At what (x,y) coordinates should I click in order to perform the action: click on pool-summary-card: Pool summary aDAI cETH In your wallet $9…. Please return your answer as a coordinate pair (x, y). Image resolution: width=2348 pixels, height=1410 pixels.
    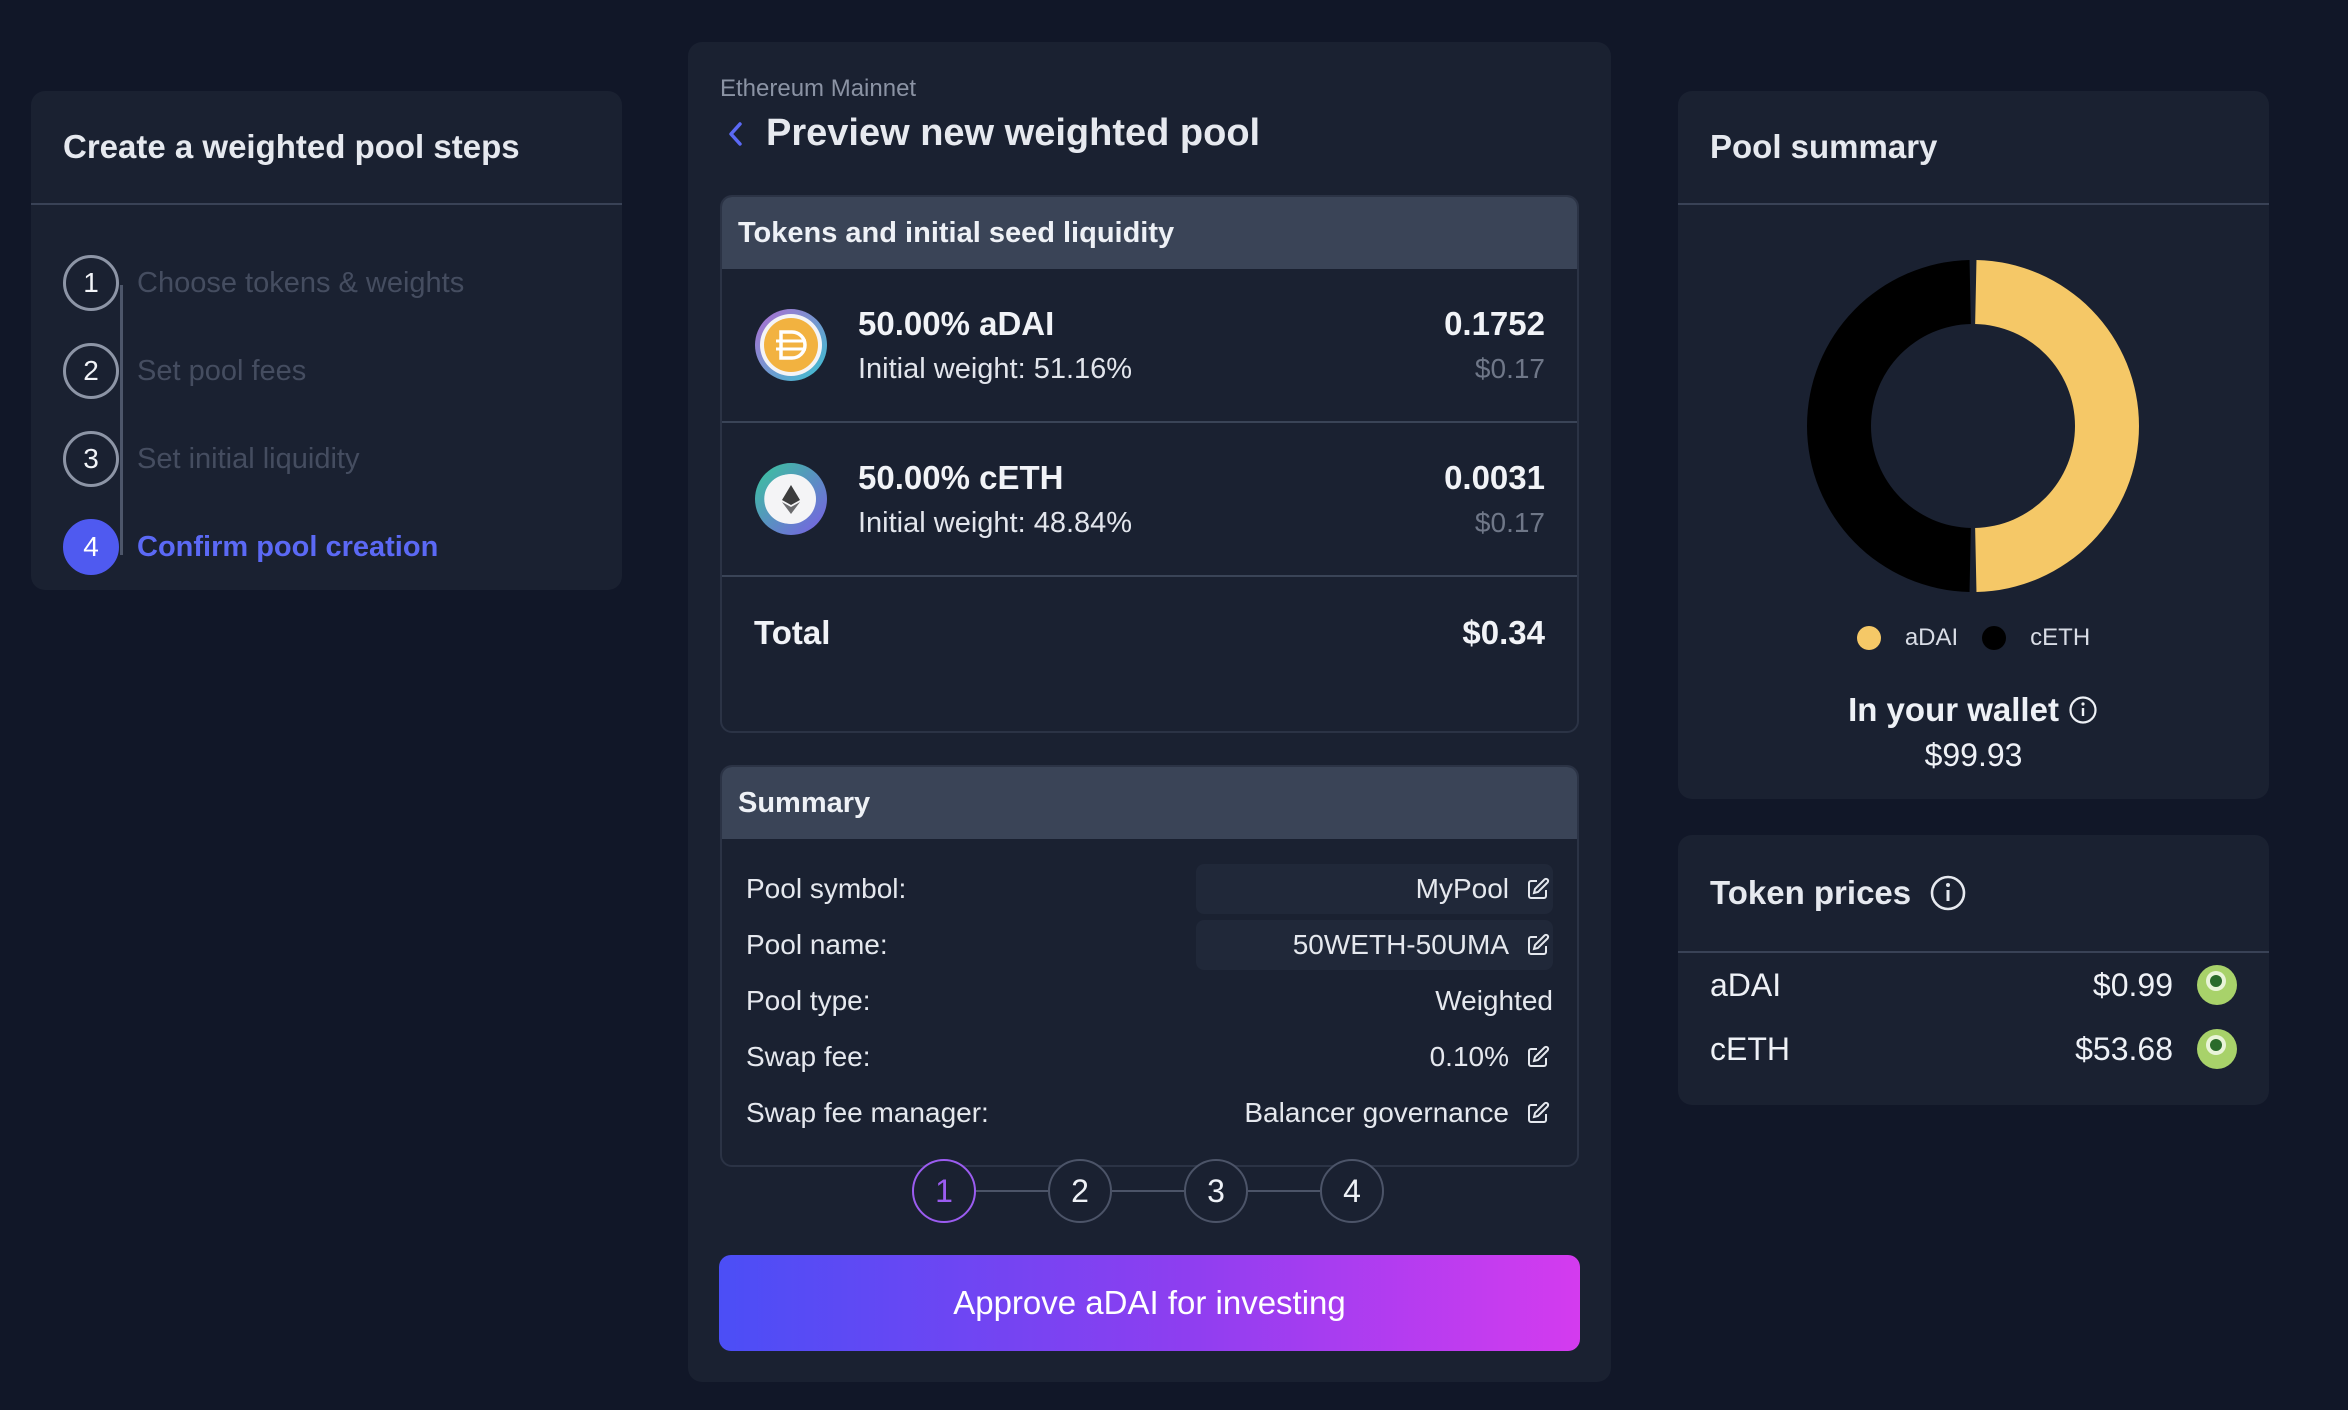
    Looking at the image, I should click on (1973, 445).